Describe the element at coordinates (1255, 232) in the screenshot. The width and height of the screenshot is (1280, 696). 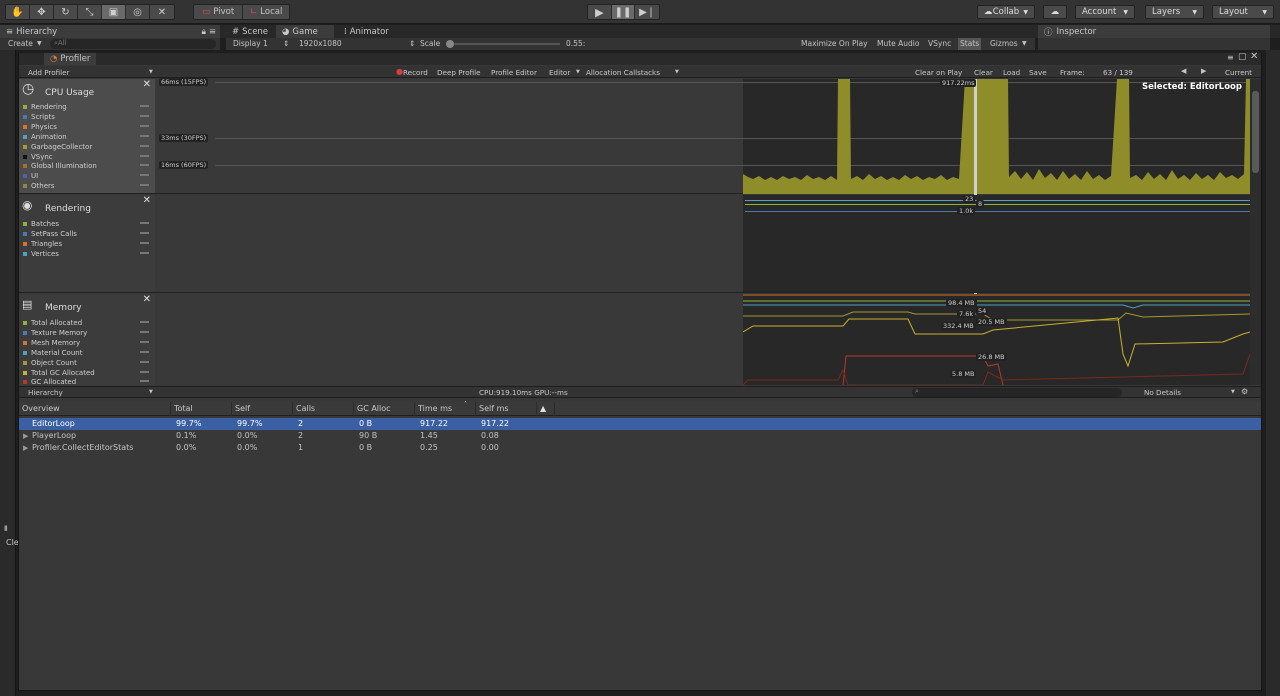
I see `graph-scrollbar` at that location.